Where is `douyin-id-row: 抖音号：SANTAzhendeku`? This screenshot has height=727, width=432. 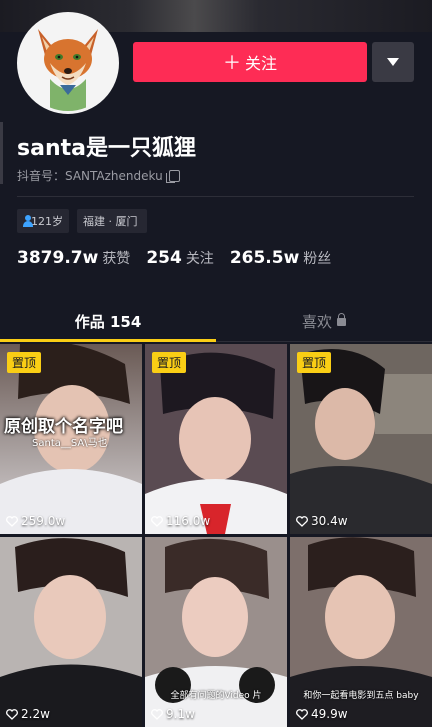
douyin-id-row: 抖音号：SANTAzhendeku is located at coordinates (98, 175).